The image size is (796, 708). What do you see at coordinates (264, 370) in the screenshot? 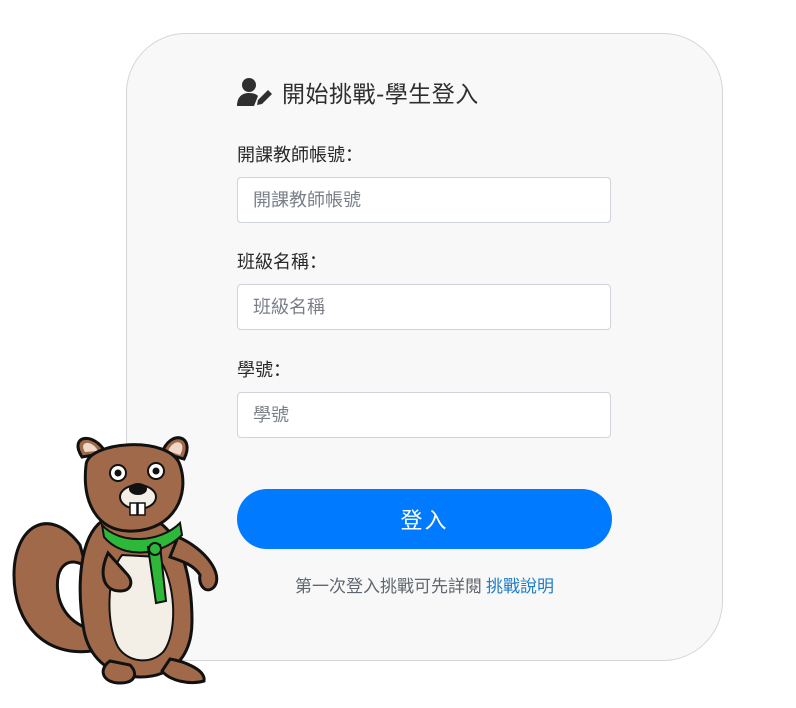
I see `student-id-label: 學號：` at bounding box center [264, 370].